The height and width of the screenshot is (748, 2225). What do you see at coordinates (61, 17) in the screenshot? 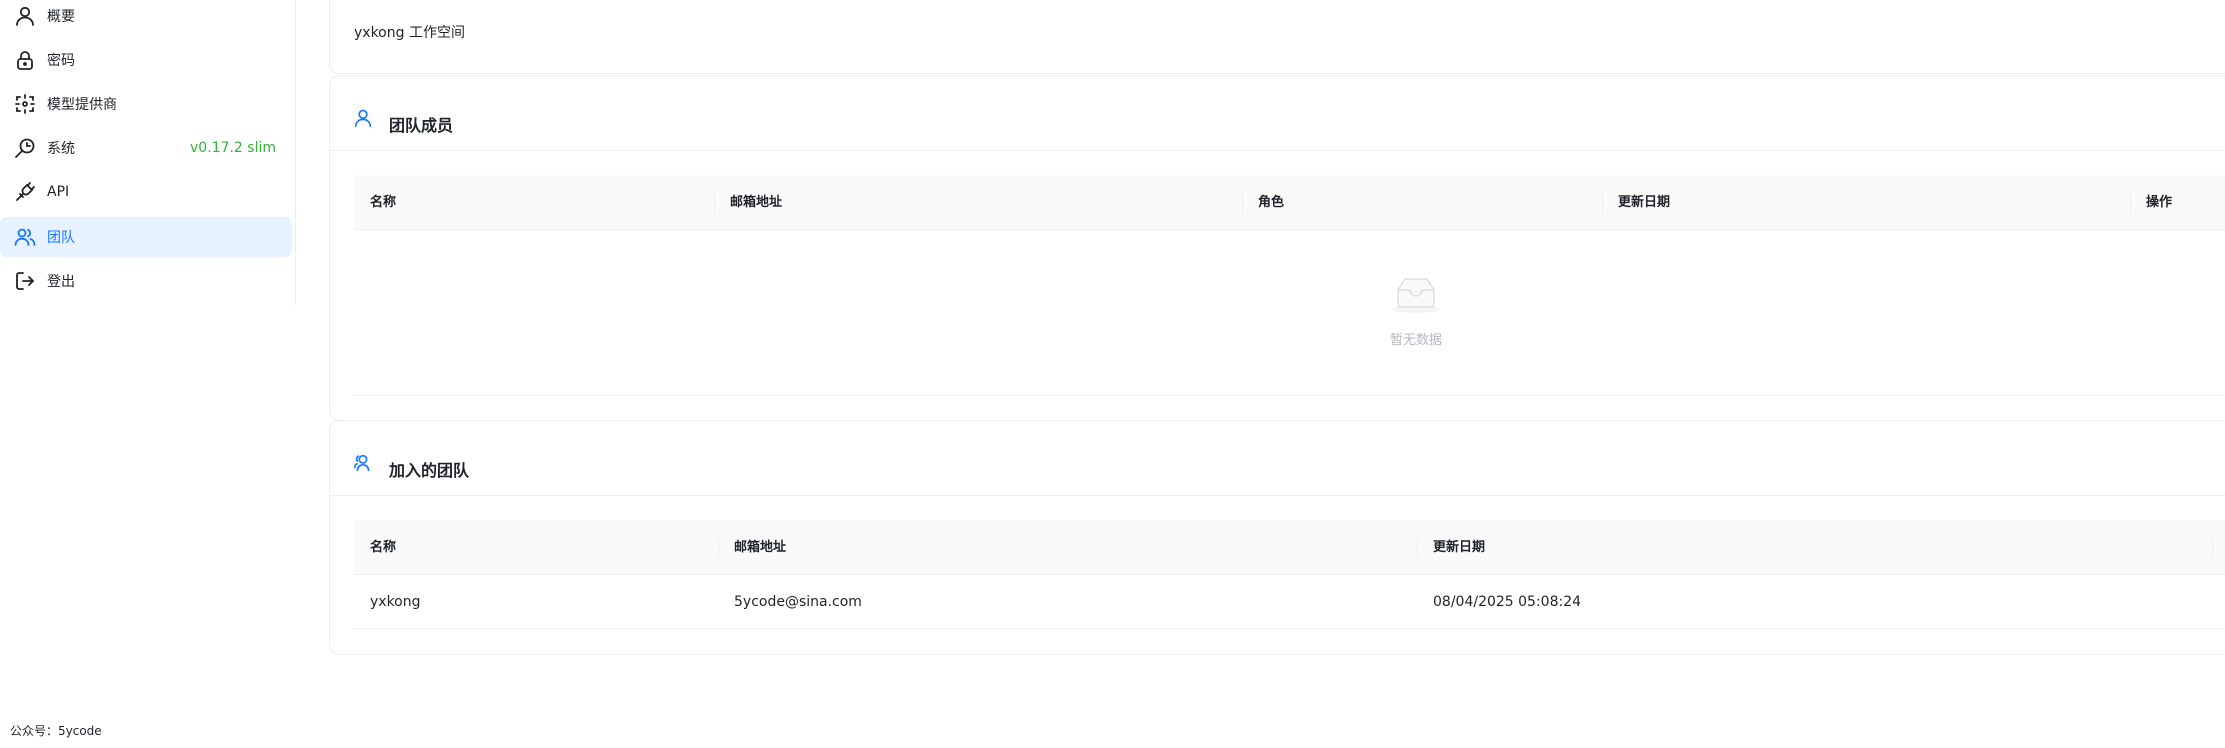
I see `sidebar-item-label: 概要` at bounding box center [61, 17].